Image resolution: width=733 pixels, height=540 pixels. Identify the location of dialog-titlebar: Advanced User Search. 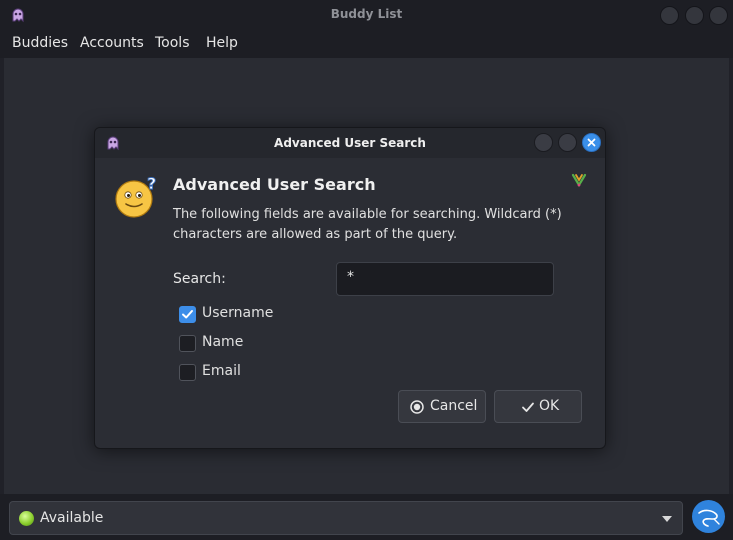
(350, 143).